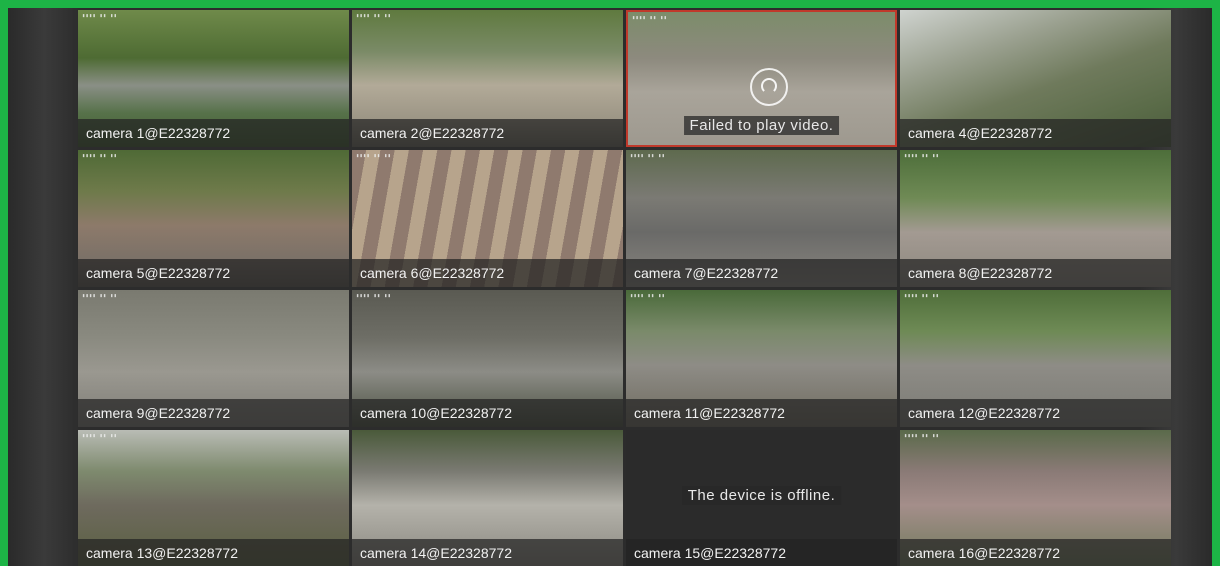 This screenshot has width=1220, height=566. Describe the element at coordinates (984, 413) in the screenshot. I see `camera-label: camera 12@E22328772` at that location.